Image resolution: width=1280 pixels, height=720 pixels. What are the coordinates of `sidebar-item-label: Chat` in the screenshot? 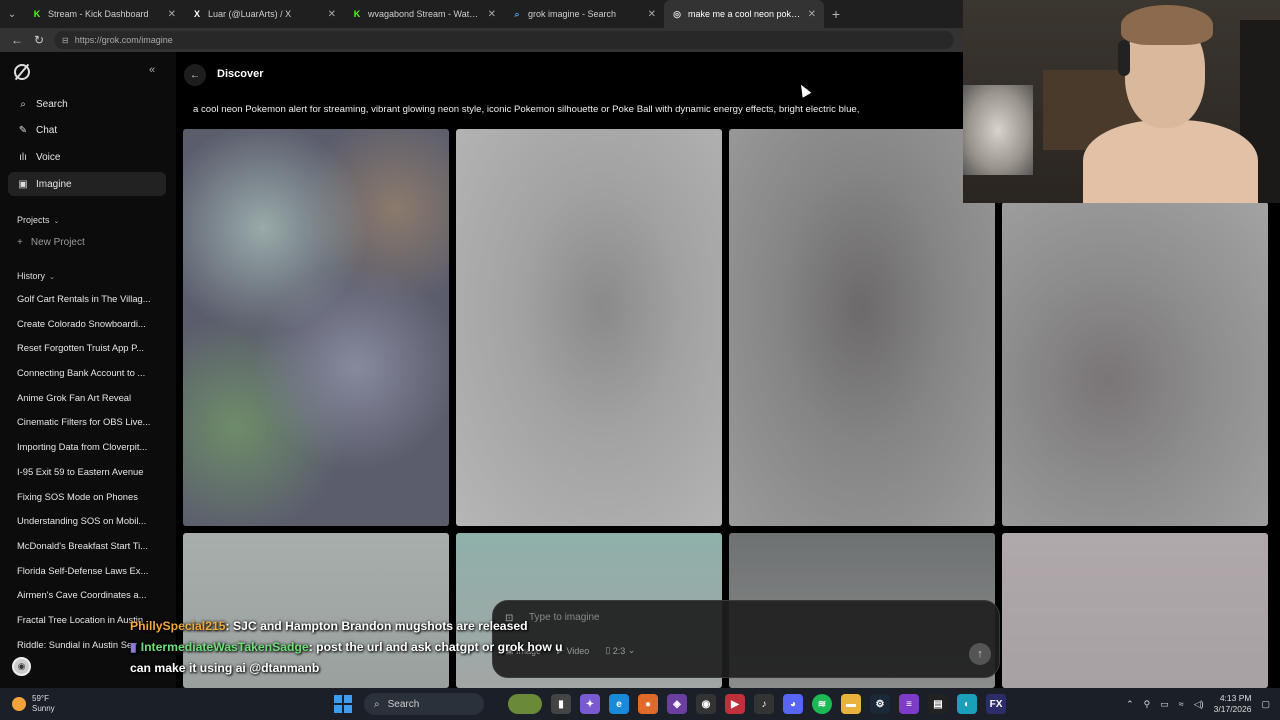 It's located at (47, 130).